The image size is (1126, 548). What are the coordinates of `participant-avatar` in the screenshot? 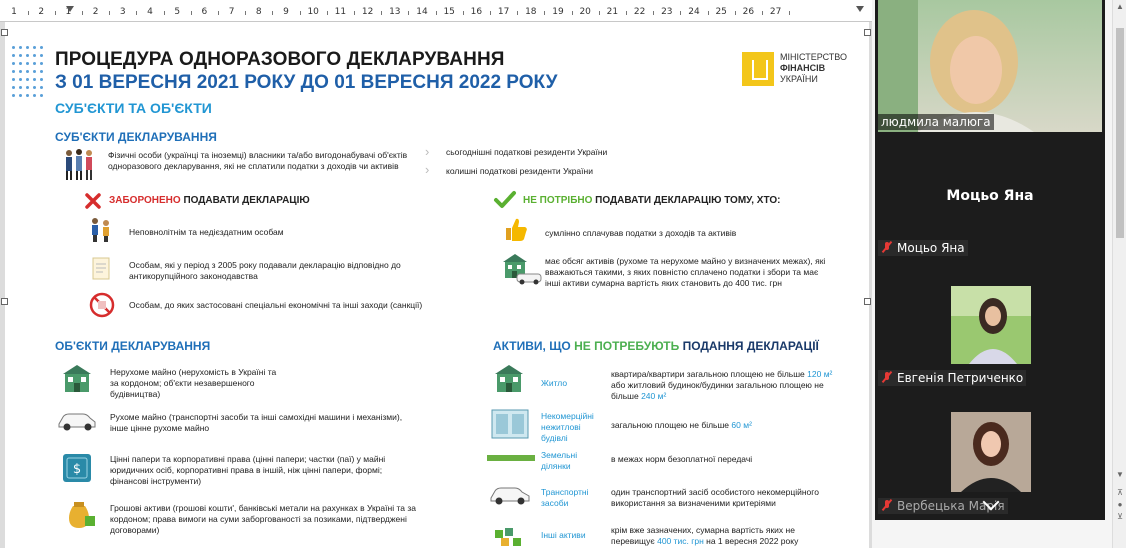 It's located at (991, 452).